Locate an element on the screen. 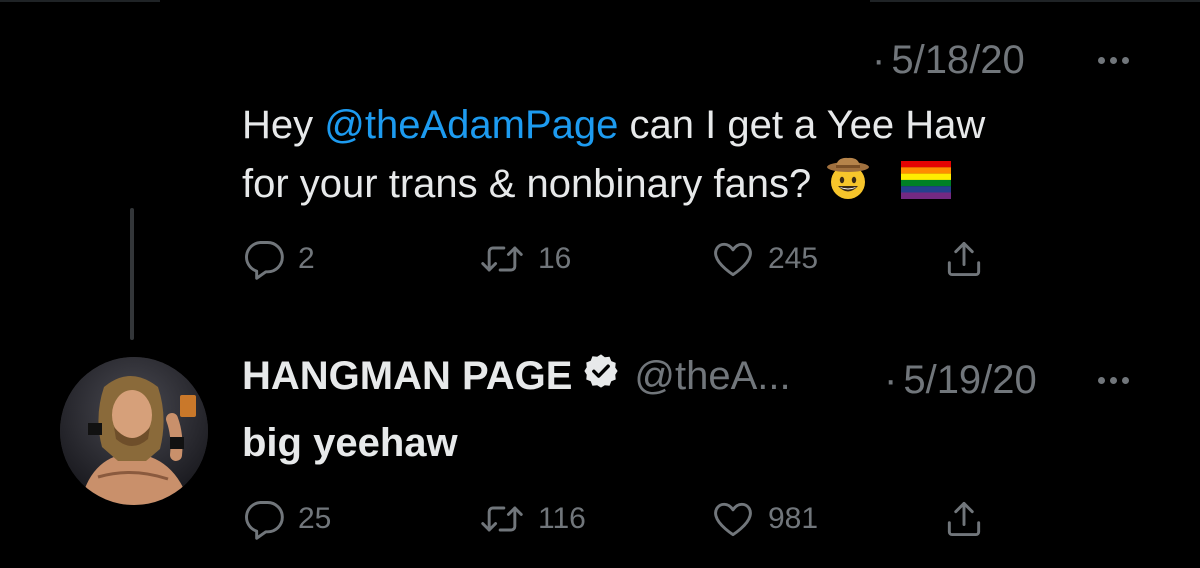 The height and width of the screenshot is (568, 1200). like-count: 245 is located at coordinates (793, 258).